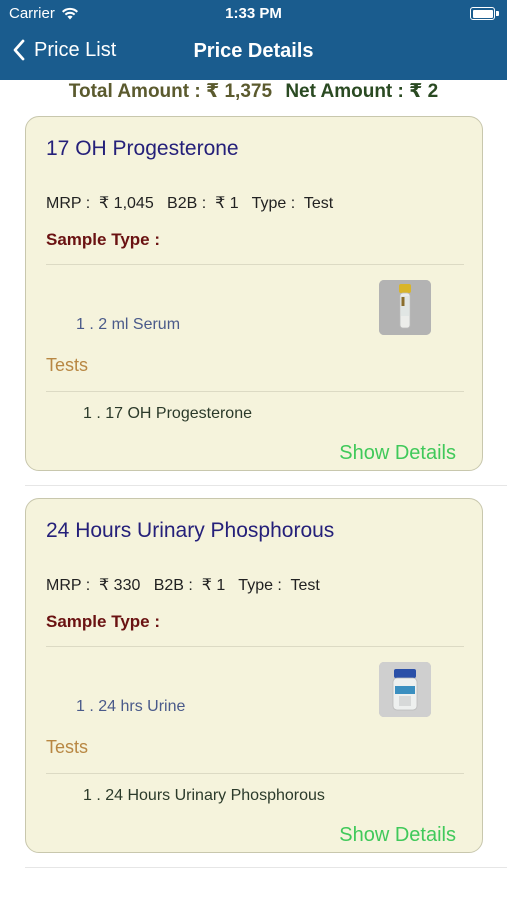  Describe the element at coordinates (190, 203) in the screenshot. I see `price-line: MRP : ₹ 1,045 B2B : ₹ 1 Type : Test` at that location.